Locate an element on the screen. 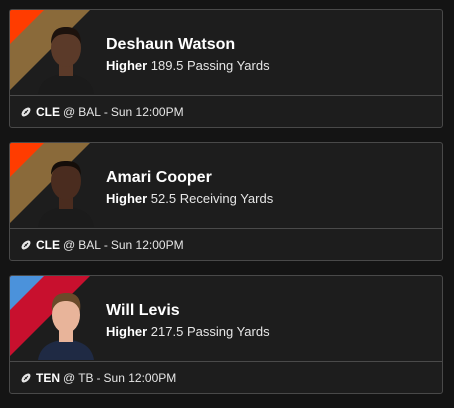 The height and width of the screenshot is (408, 454). stat-line-value: 52.5 is located at coordinates (163, 198).